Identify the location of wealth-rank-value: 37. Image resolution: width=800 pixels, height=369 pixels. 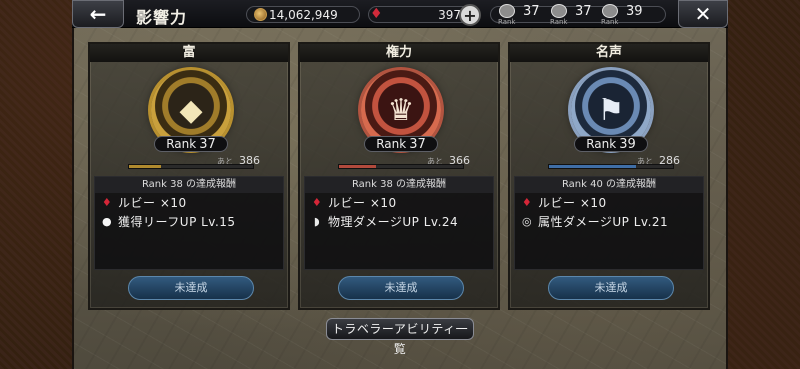
(531, 11).